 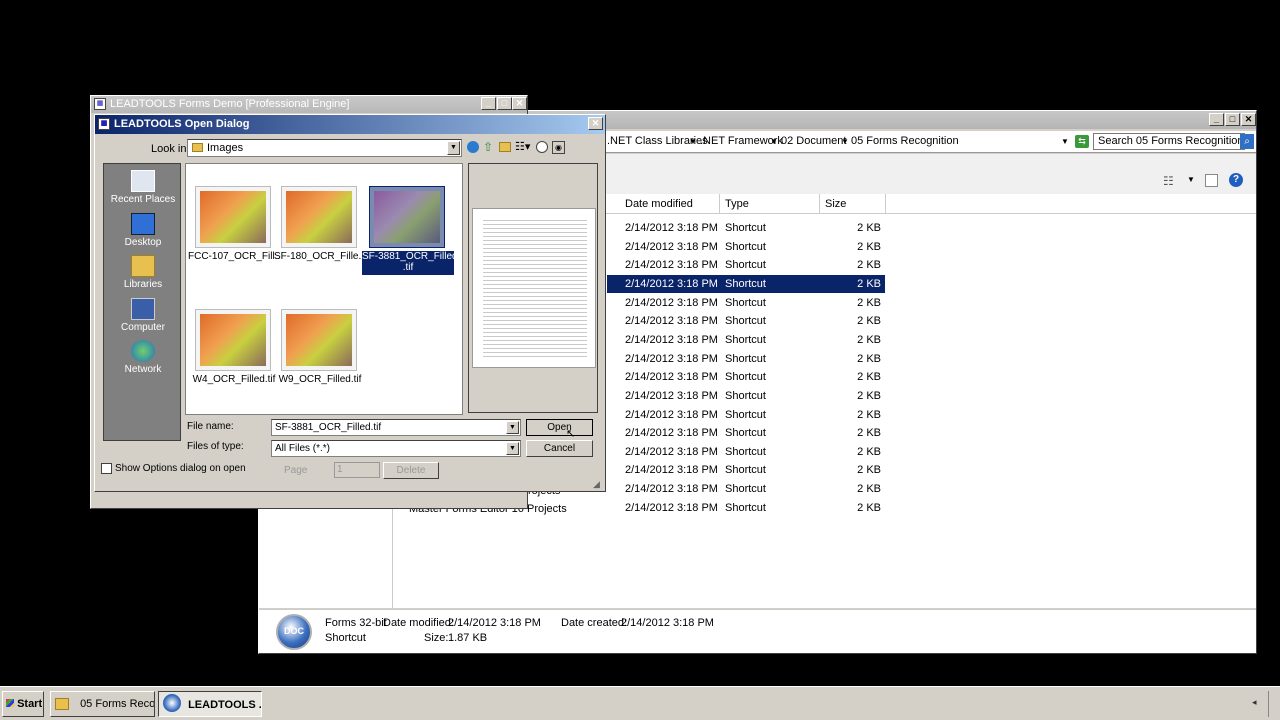 What do you see at coordinates (357, 470) in the screenshot?
I see `page-input: 1` at bounding box center [357, 470].